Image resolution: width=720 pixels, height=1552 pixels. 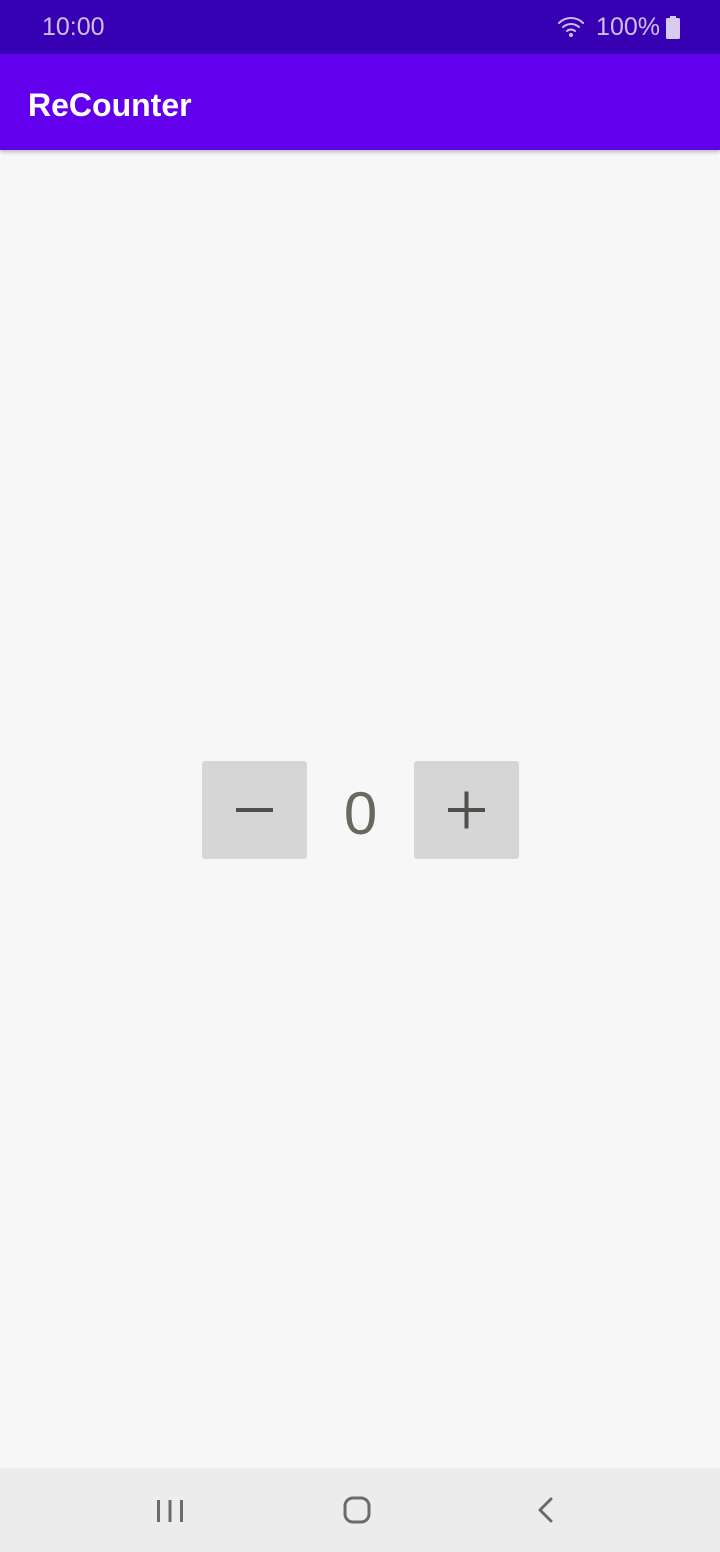 I want to click on minus-icon, so click(x=254, y=810).